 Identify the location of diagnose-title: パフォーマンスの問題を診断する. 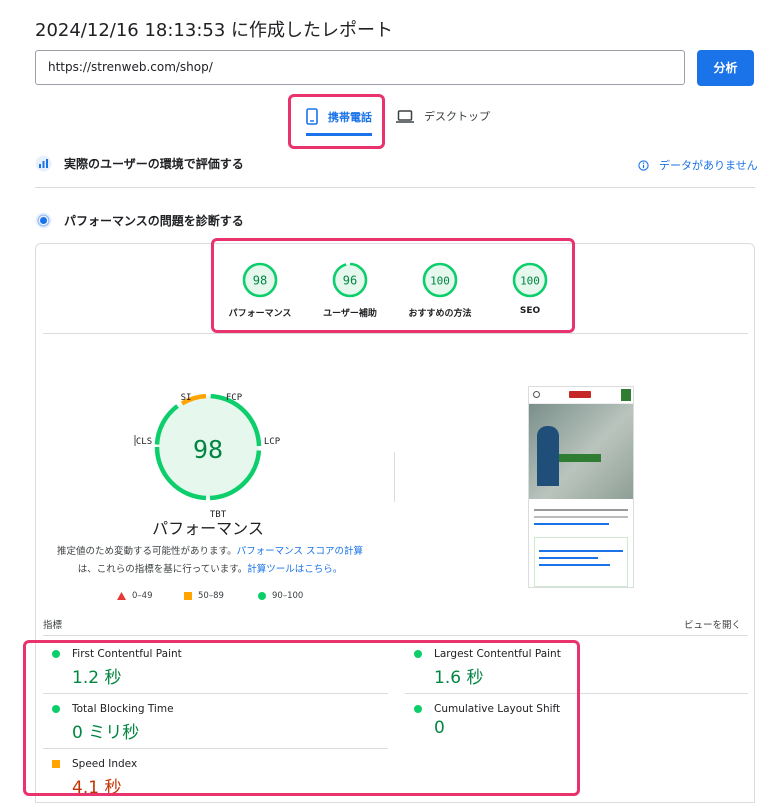
(154, 221).